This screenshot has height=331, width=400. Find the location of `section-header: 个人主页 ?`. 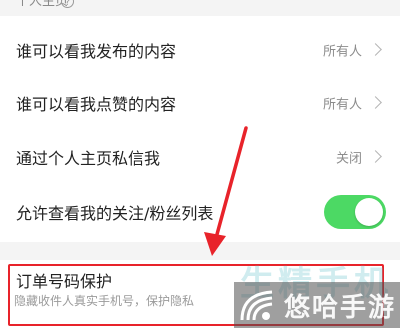

section-header: 个人主页 ? is located at coordinates (200, 8).